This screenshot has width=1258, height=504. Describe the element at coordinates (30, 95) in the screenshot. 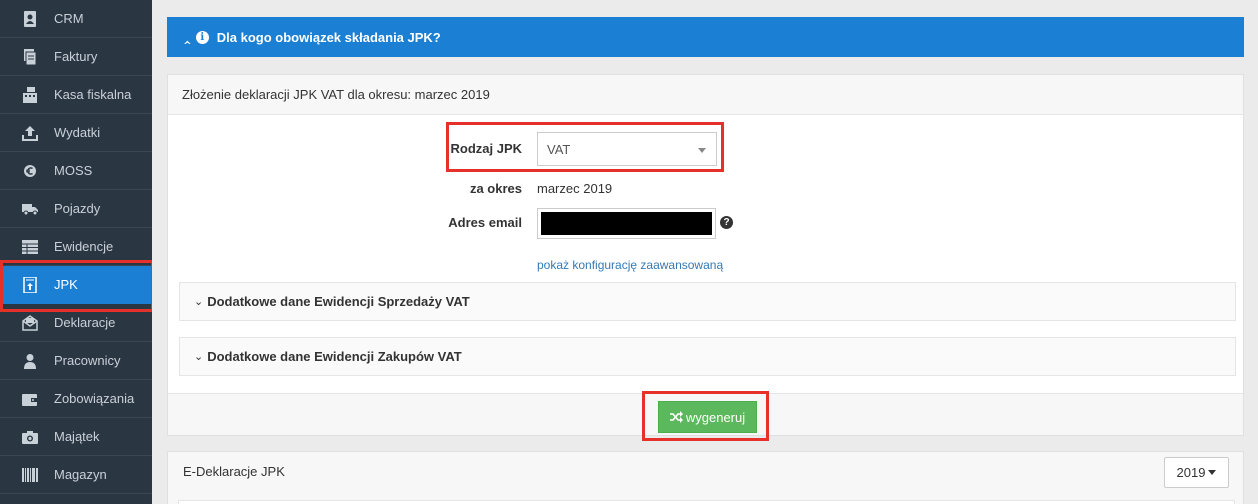

I see `cash-register-icon` at that location.